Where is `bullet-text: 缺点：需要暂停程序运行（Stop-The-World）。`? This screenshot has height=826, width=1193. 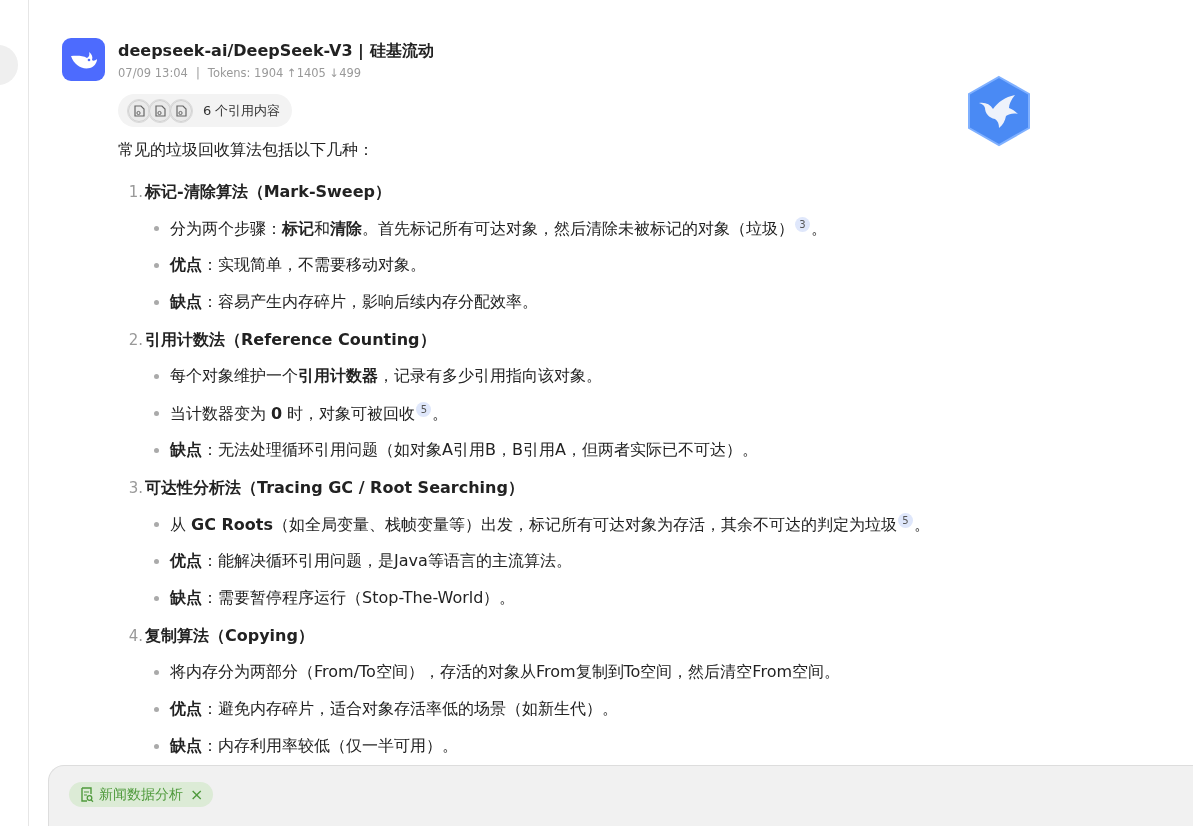
bullet-text: 缺点：需要暂停程序运行（Stop-The-World）。 is located at coordinates (343, 598).